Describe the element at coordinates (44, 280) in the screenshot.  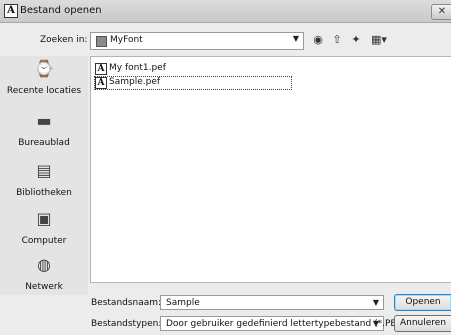
I see `place-network: ◍ Netwerk` at that location.